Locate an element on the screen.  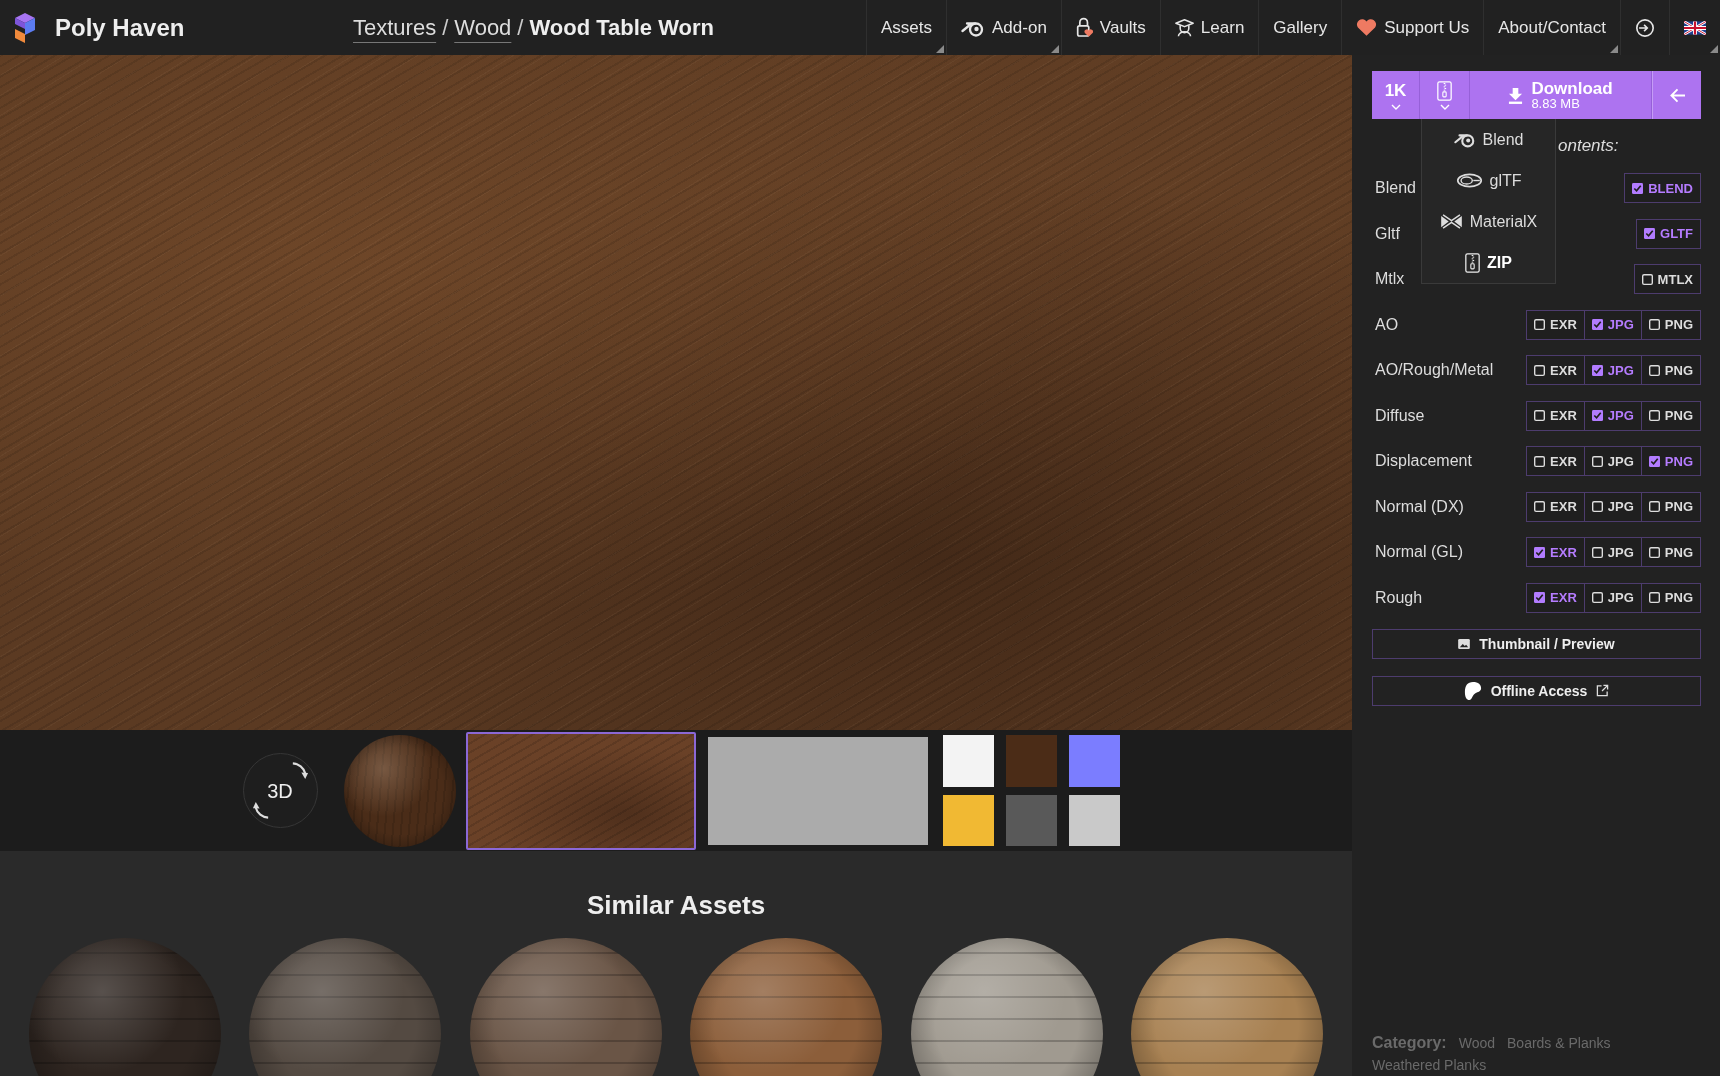
menu-item: MaterialX is located at coordinates (1488, 221).